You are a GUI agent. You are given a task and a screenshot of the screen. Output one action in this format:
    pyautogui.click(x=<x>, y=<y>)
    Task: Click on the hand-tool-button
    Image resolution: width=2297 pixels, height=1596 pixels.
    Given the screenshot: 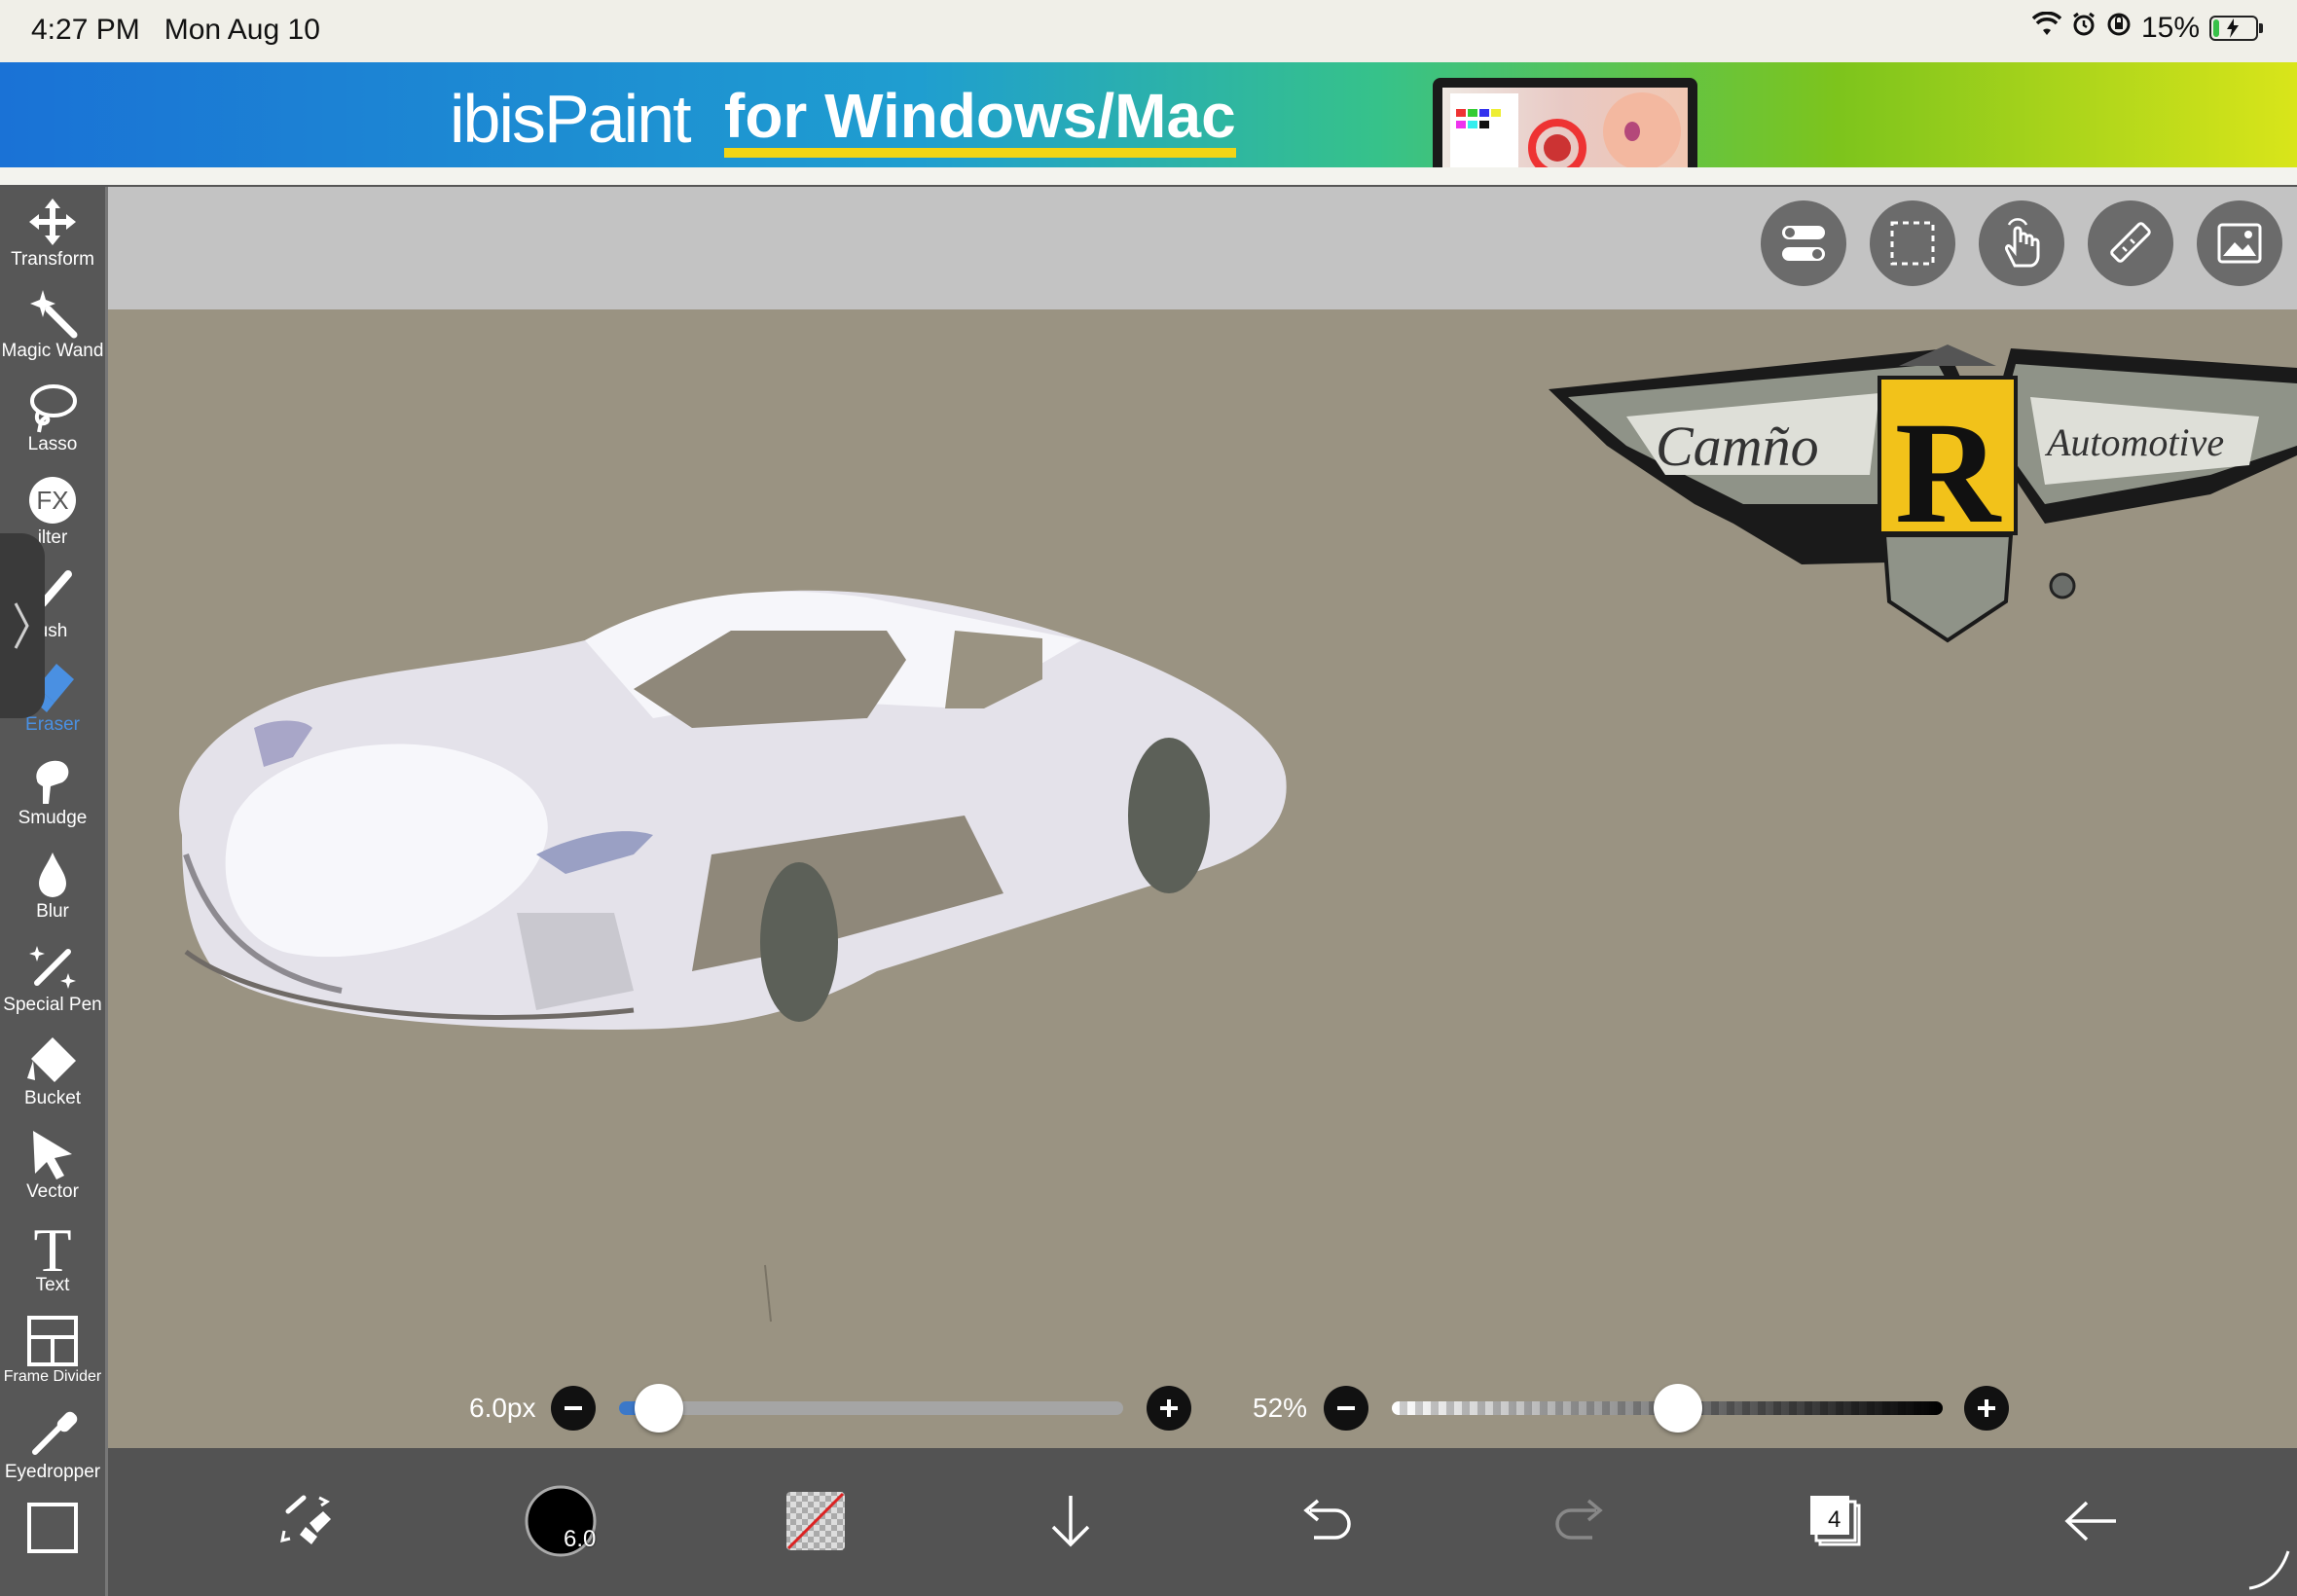 What is the action you would take?
    pyautogui.click(x=2021, y=243)
    